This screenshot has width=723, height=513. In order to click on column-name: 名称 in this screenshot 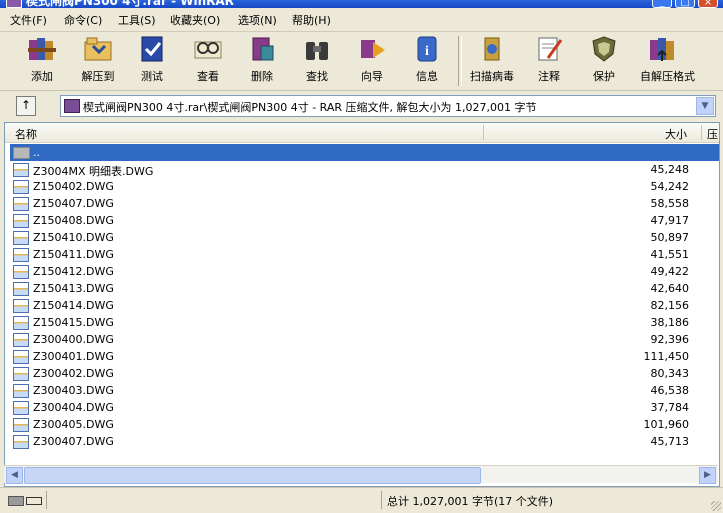, I will do `click(26, 134)`.